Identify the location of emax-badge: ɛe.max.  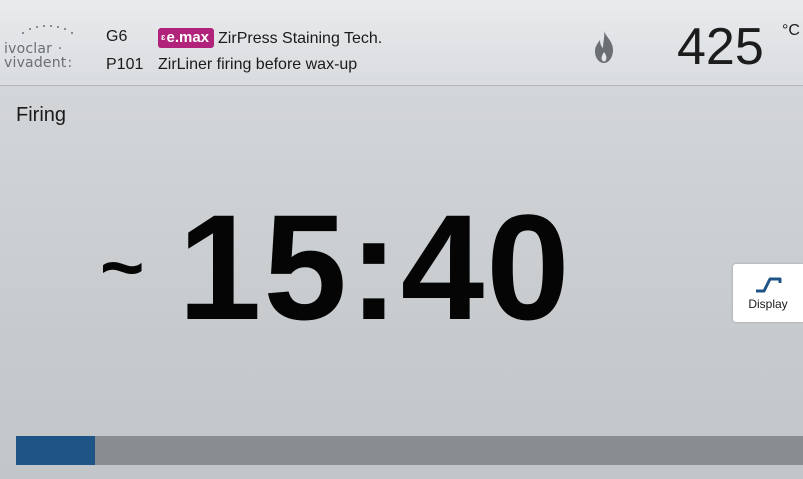
(186, 38).